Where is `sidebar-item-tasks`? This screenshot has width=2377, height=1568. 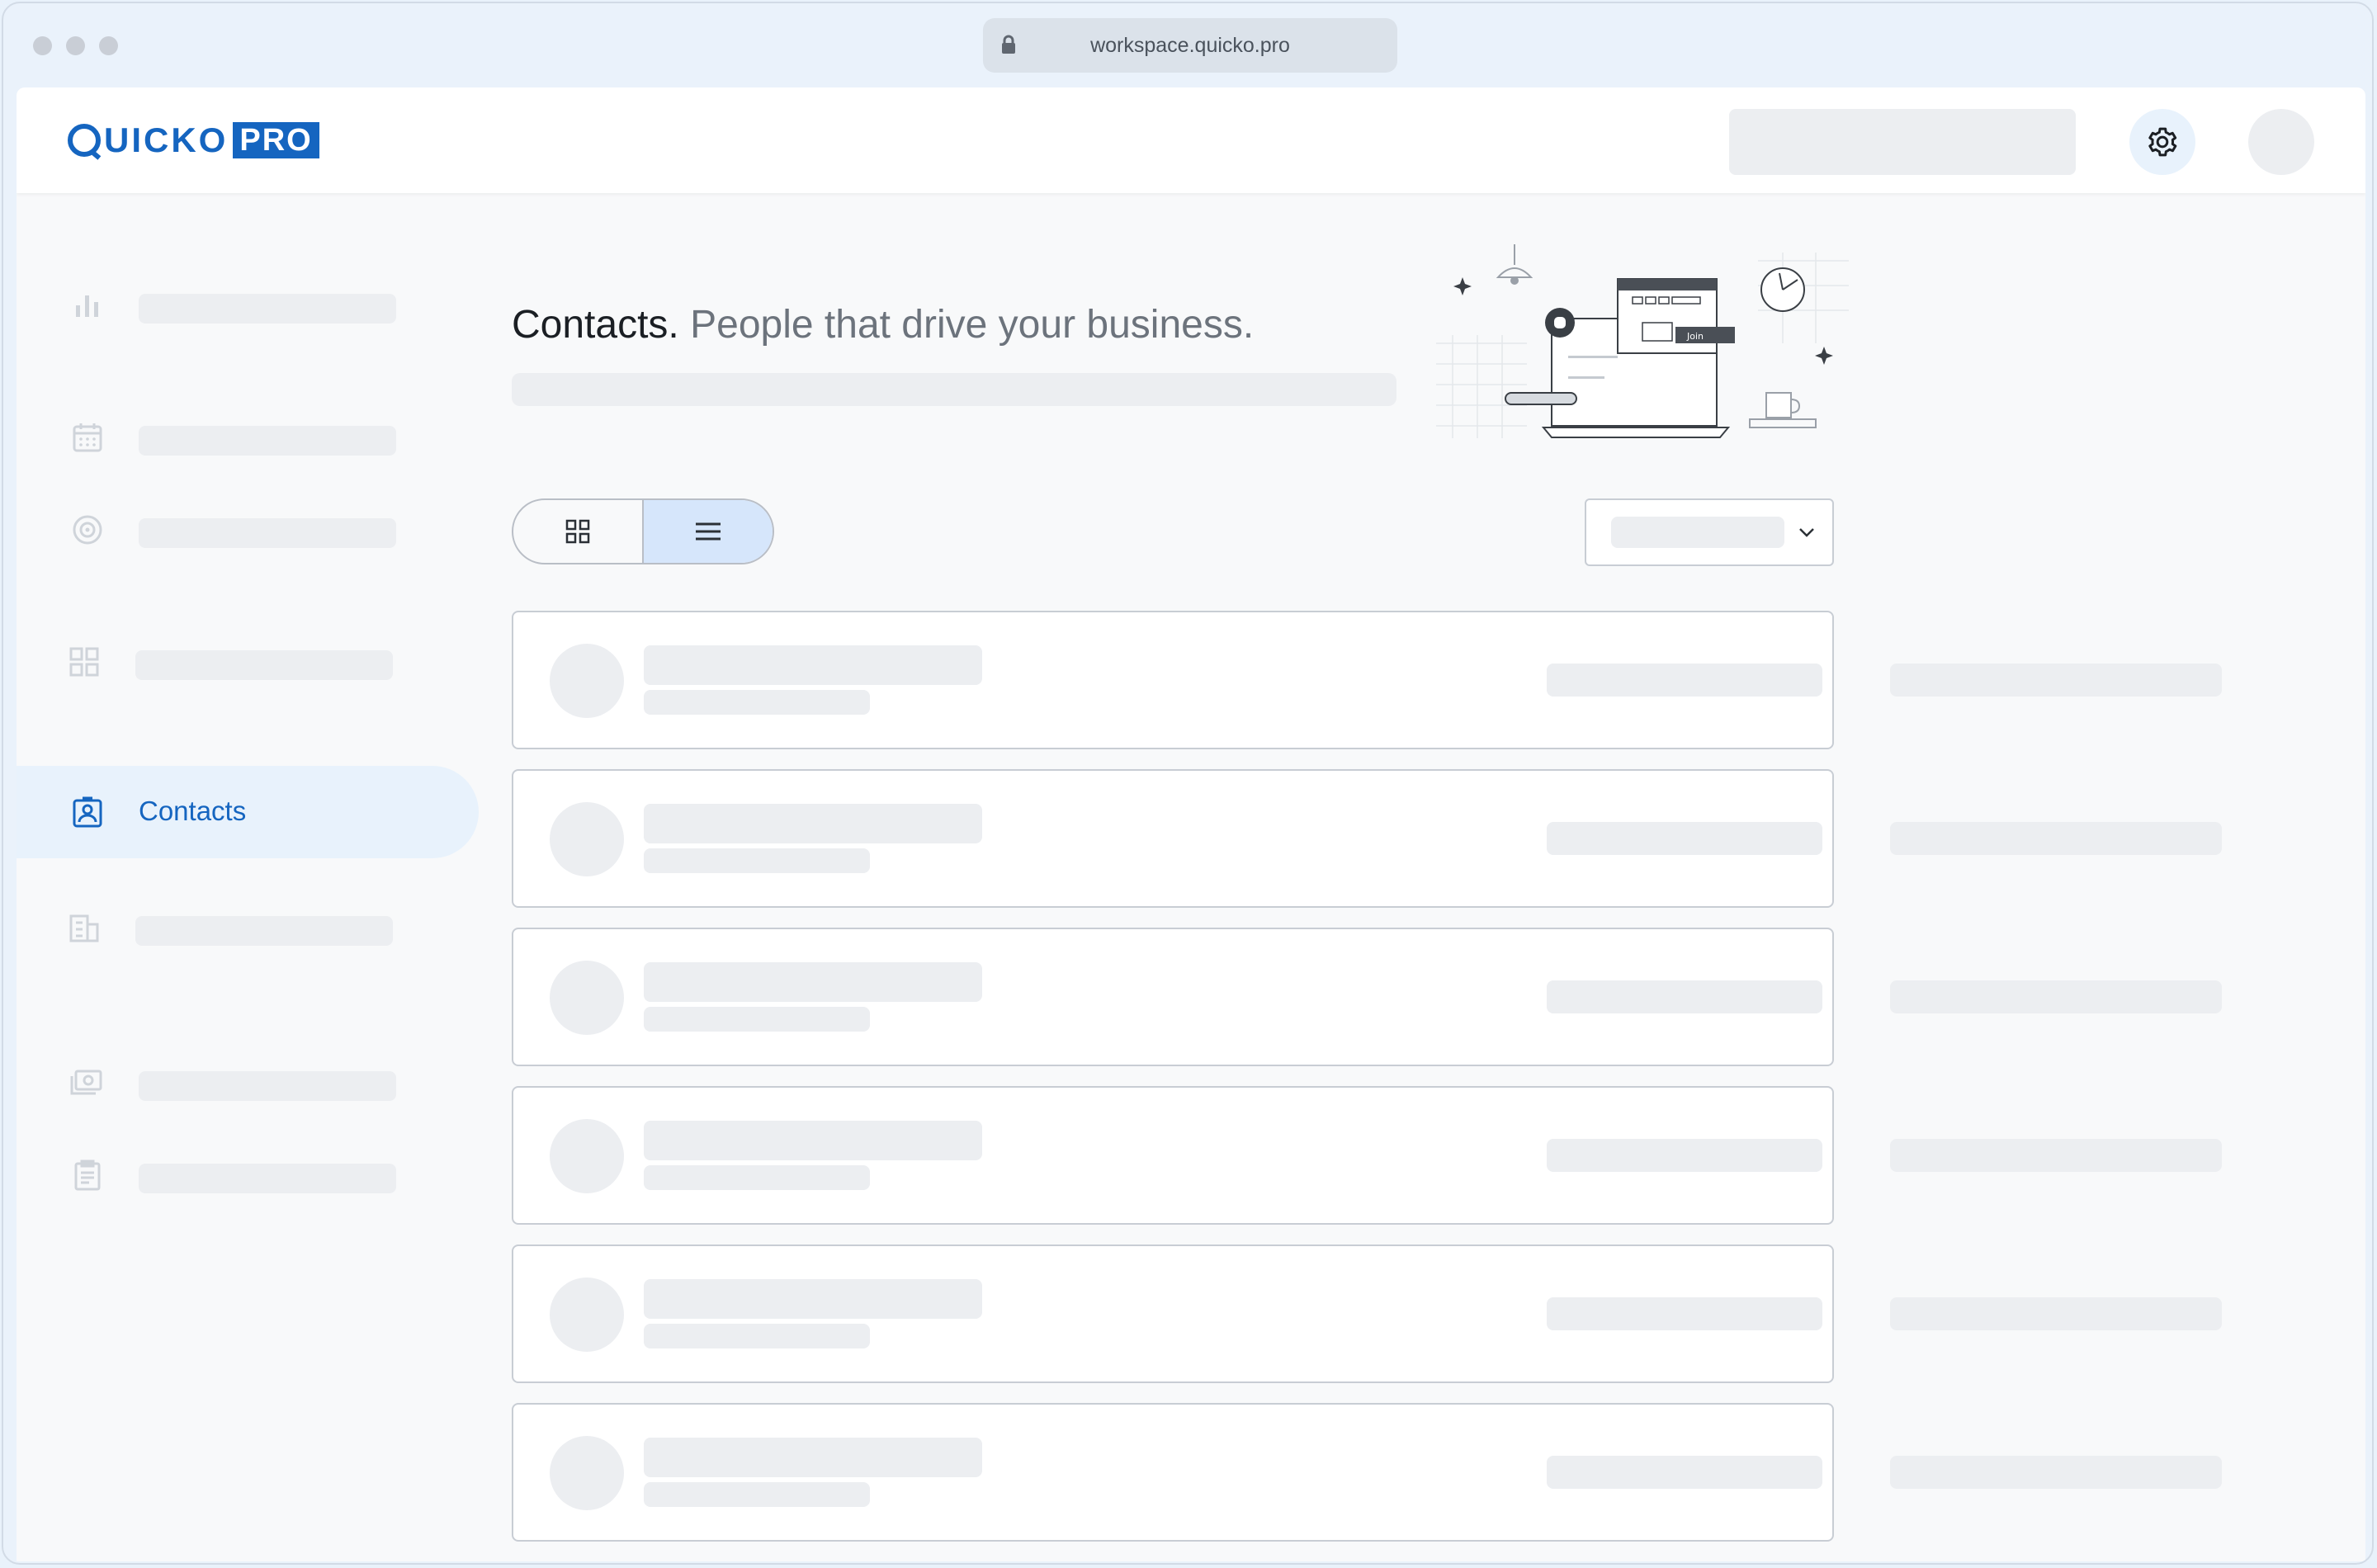
sidebar-item-tasks is located at coordinates (248, 1175).